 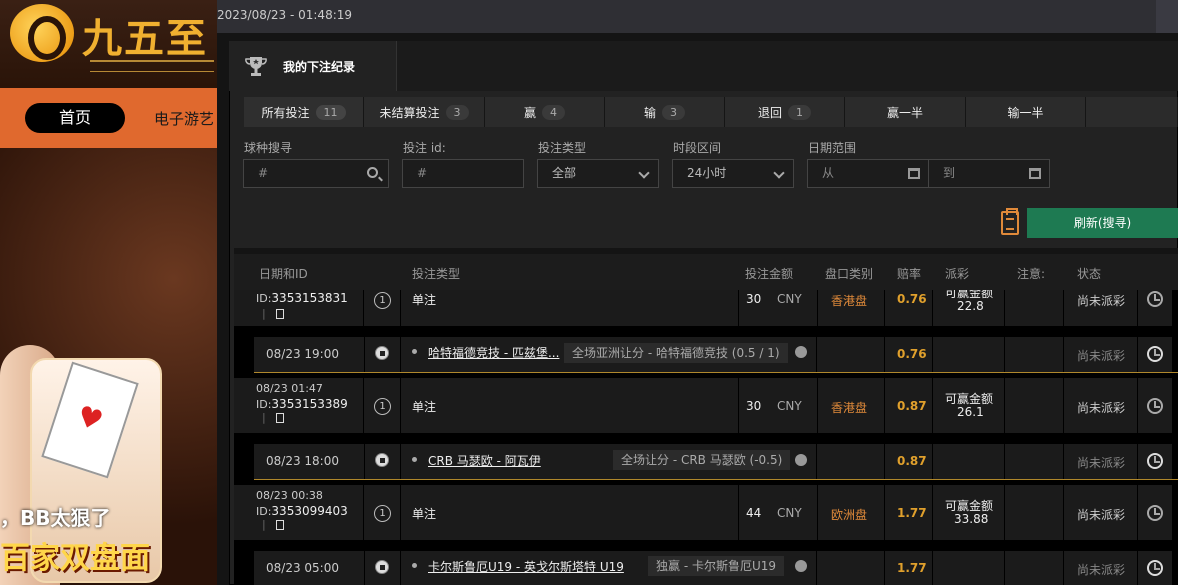 I want to click on date-id-cell: 08/23 01:47 ID:3353153389 |, so click(x=298, y=405).